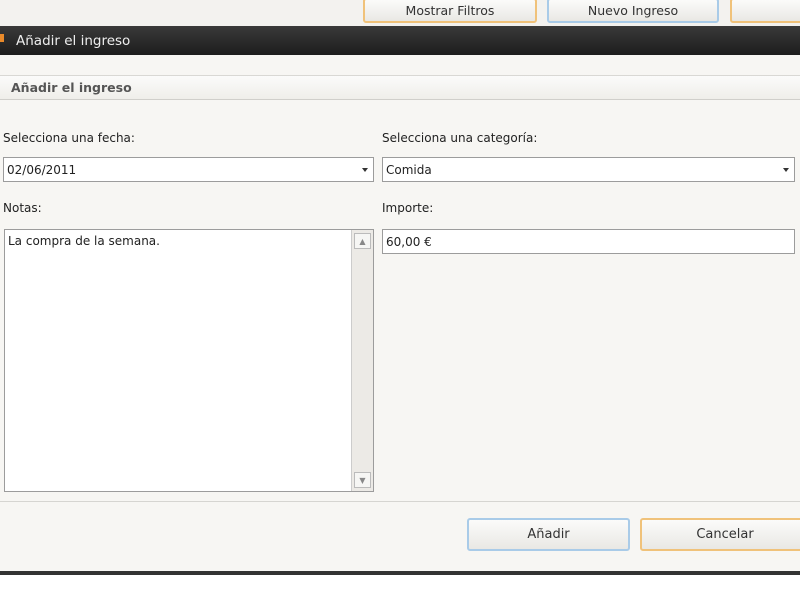  What do you see at coordinates (765, 11) in the screenshot?
I see `toolbar-button-cut-off` at bounding box center [765, 11].